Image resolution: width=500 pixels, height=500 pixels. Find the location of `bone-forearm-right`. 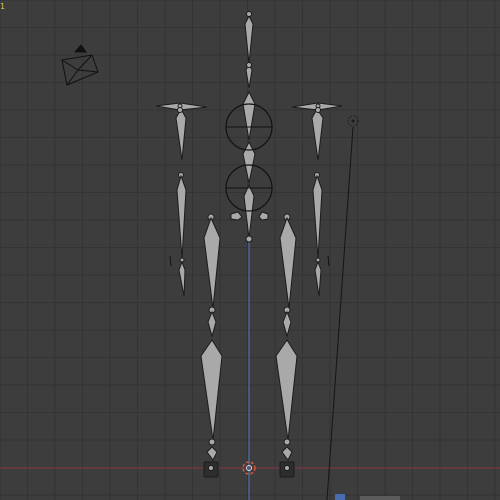

bone-forearm-right is located at coordinates (317, 216).